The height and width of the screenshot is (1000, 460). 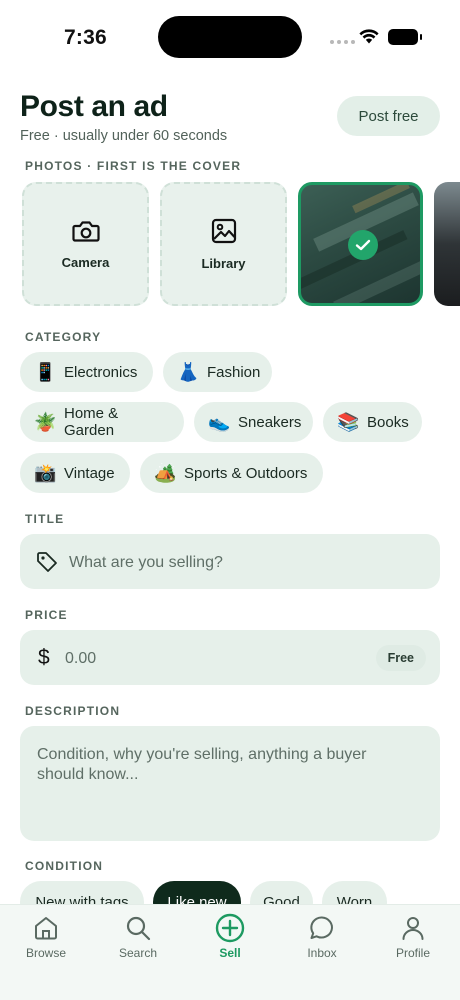 I want to click on status-bar: 7:36, so click(x=230, y=36).